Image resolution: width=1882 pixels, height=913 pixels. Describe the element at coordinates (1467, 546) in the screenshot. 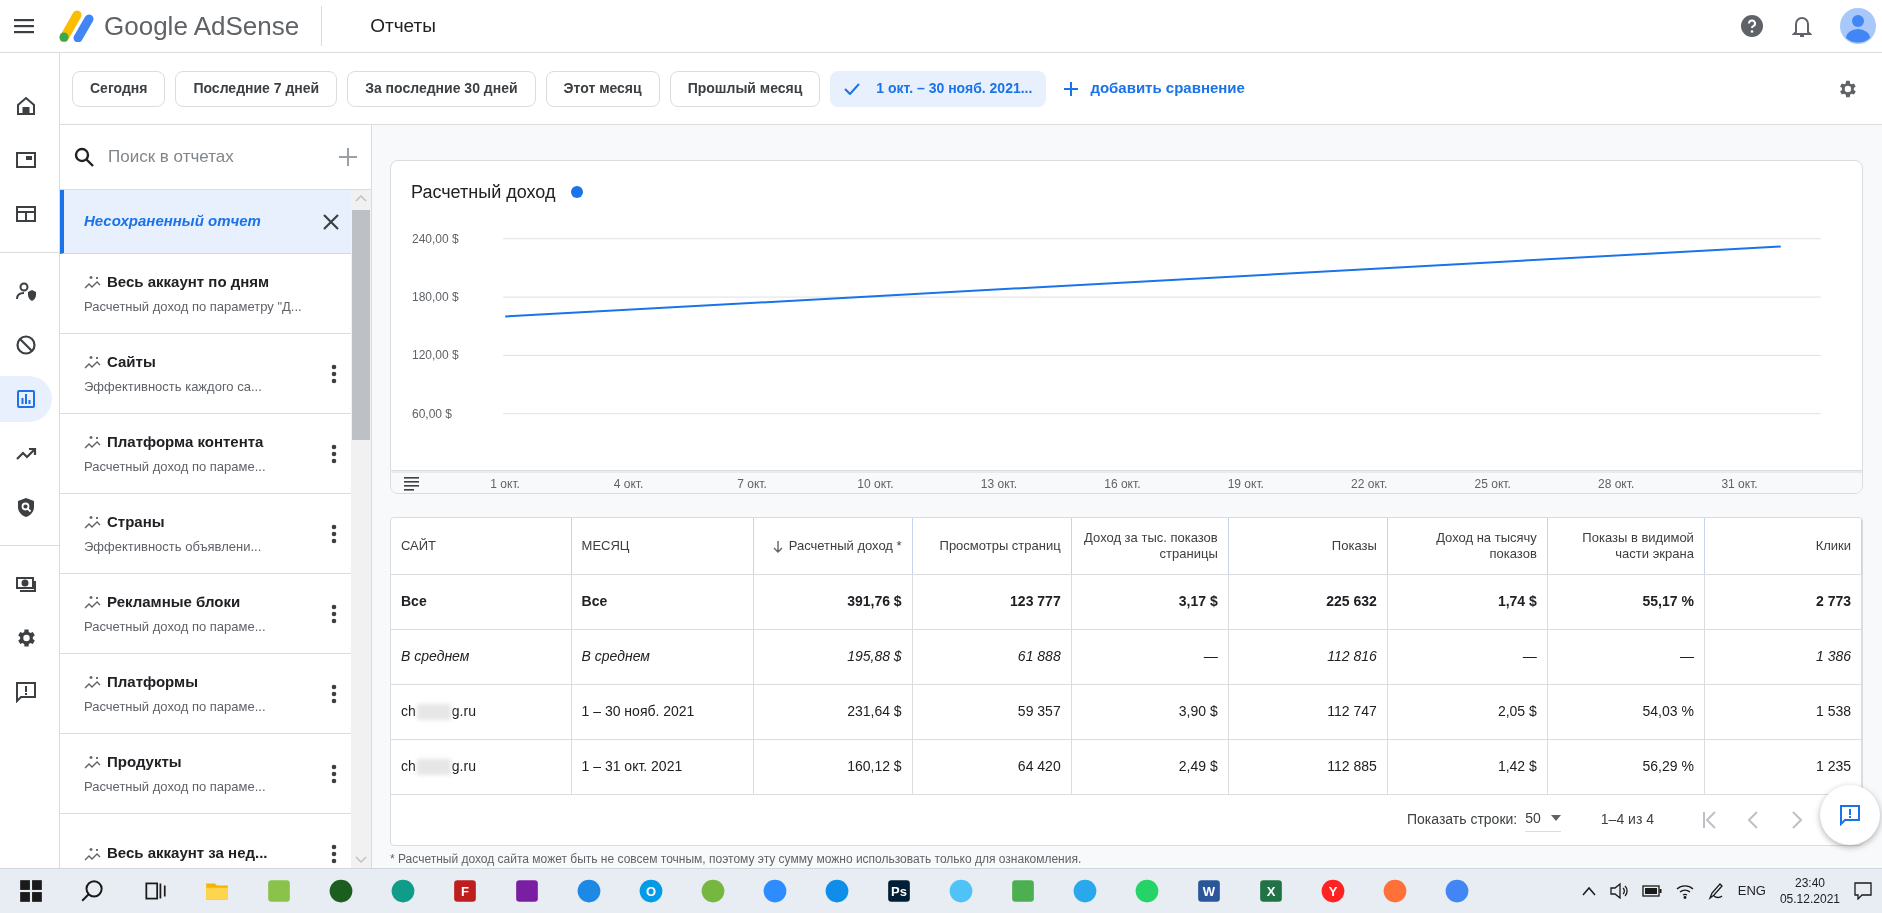

I see `column-header: Доход на тысячу показов` at that location.